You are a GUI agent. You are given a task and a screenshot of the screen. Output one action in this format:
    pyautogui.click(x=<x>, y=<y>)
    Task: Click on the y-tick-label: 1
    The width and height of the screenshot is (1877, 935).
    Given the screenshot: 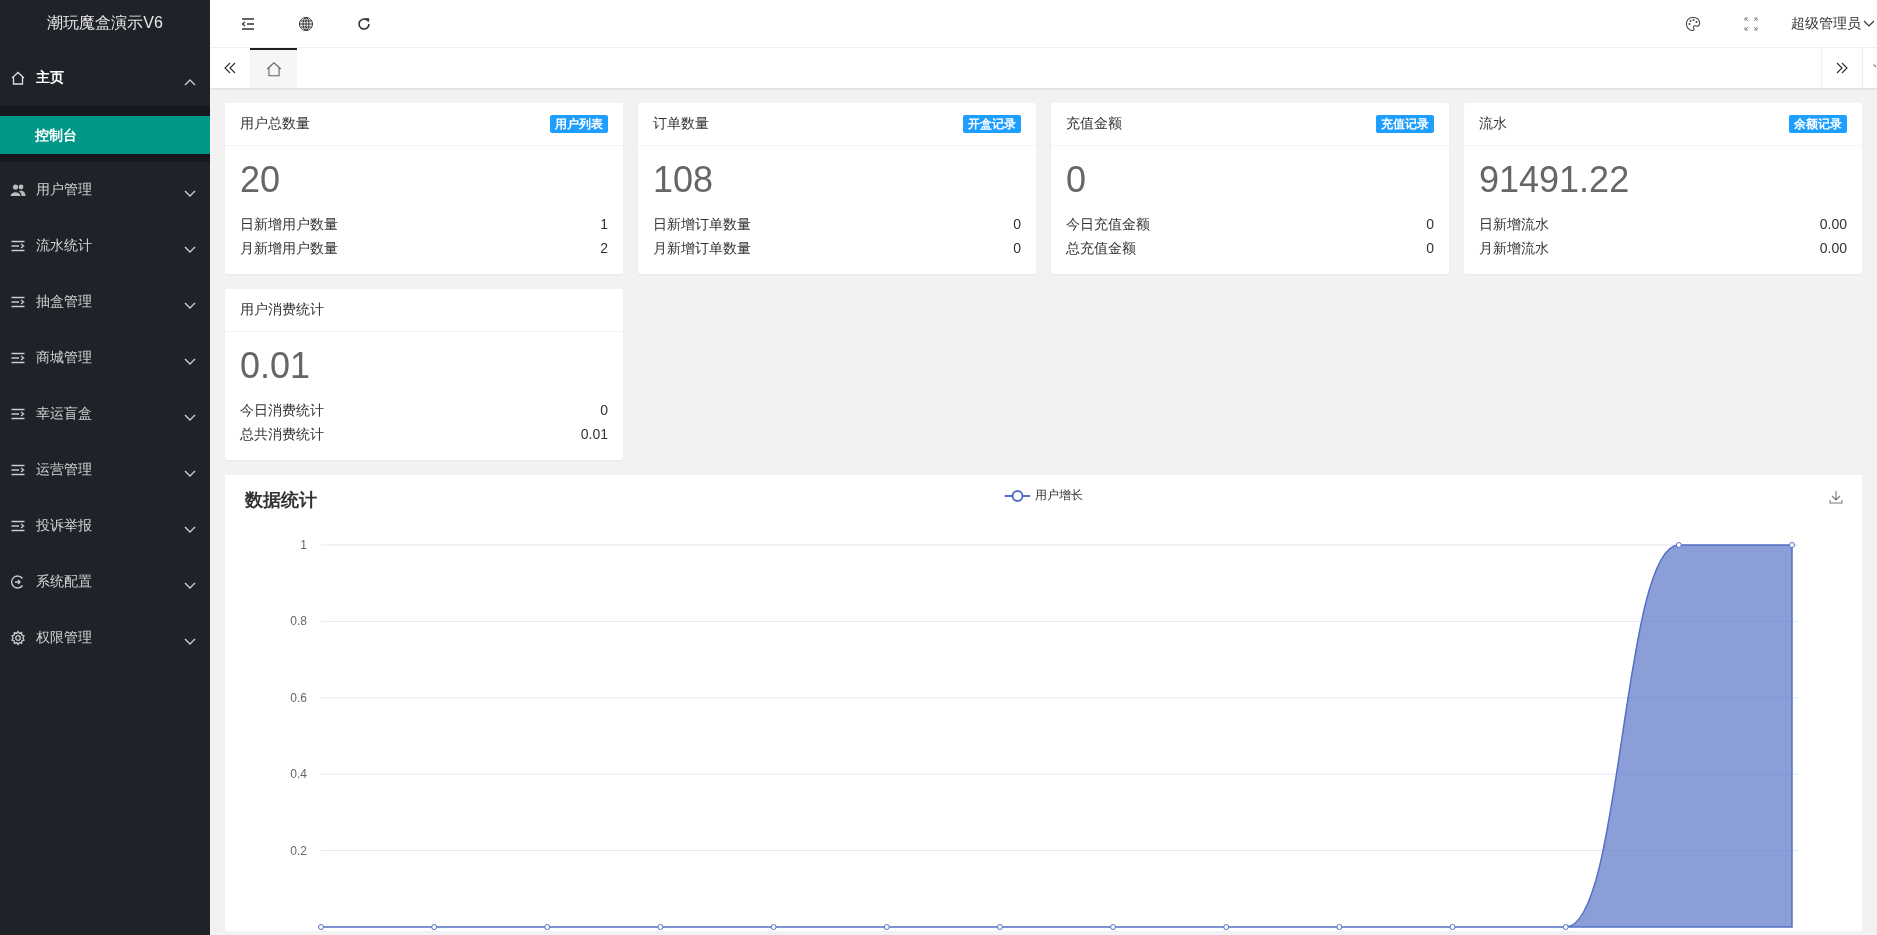 What is the action you would take?
    pyautogui.click(x=303, y=545)
    